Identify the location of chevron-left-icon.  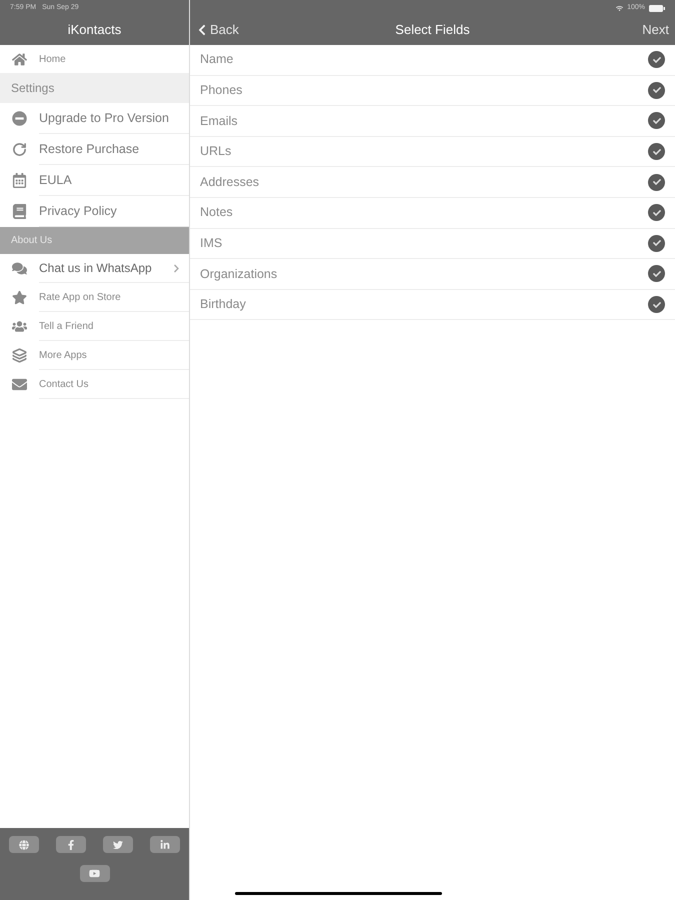
(202, 30).